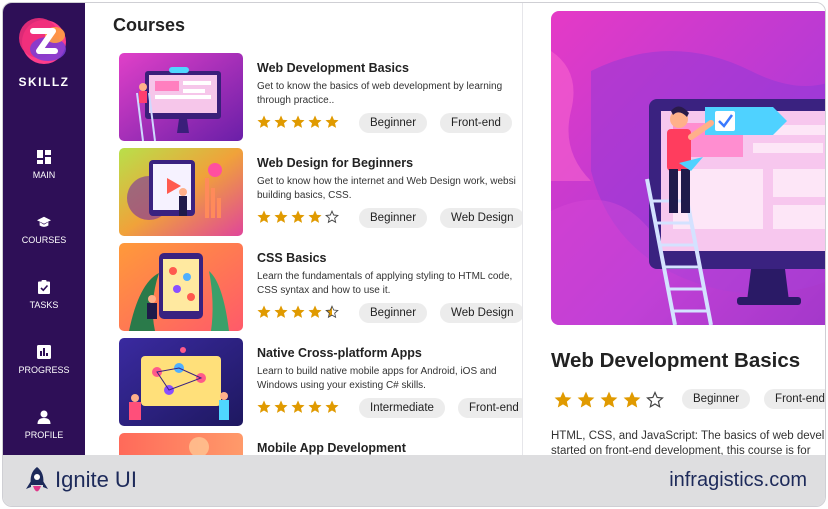  Describe the element at coordinates (44, 370) in the screenshot. I see `sidebar-item-label: PROGRESS` at that location.